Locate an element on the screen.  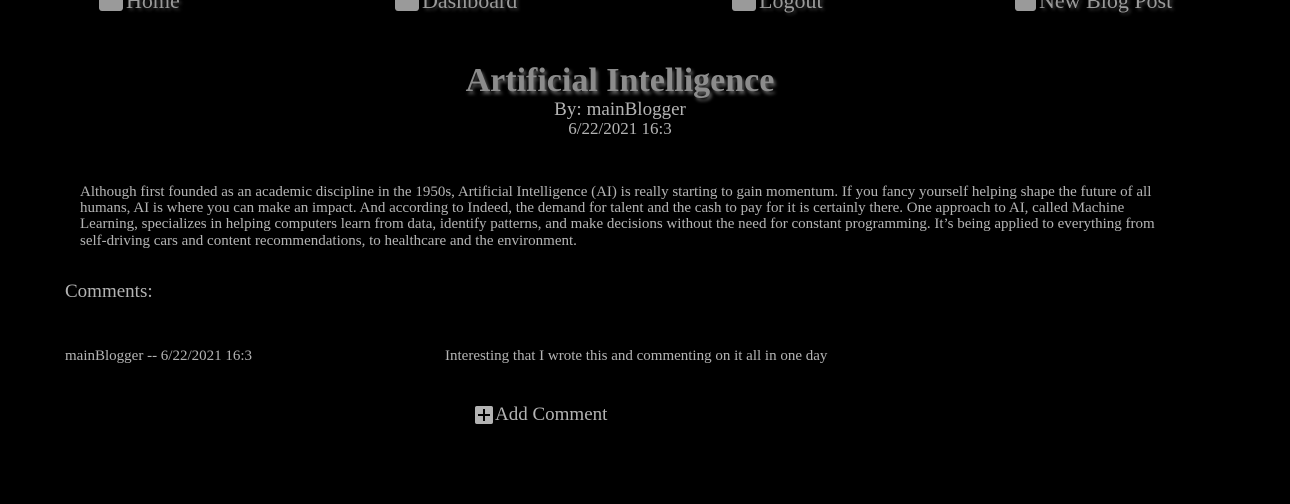
nav-logout-link: Logout is located at coordinates (777, 7).